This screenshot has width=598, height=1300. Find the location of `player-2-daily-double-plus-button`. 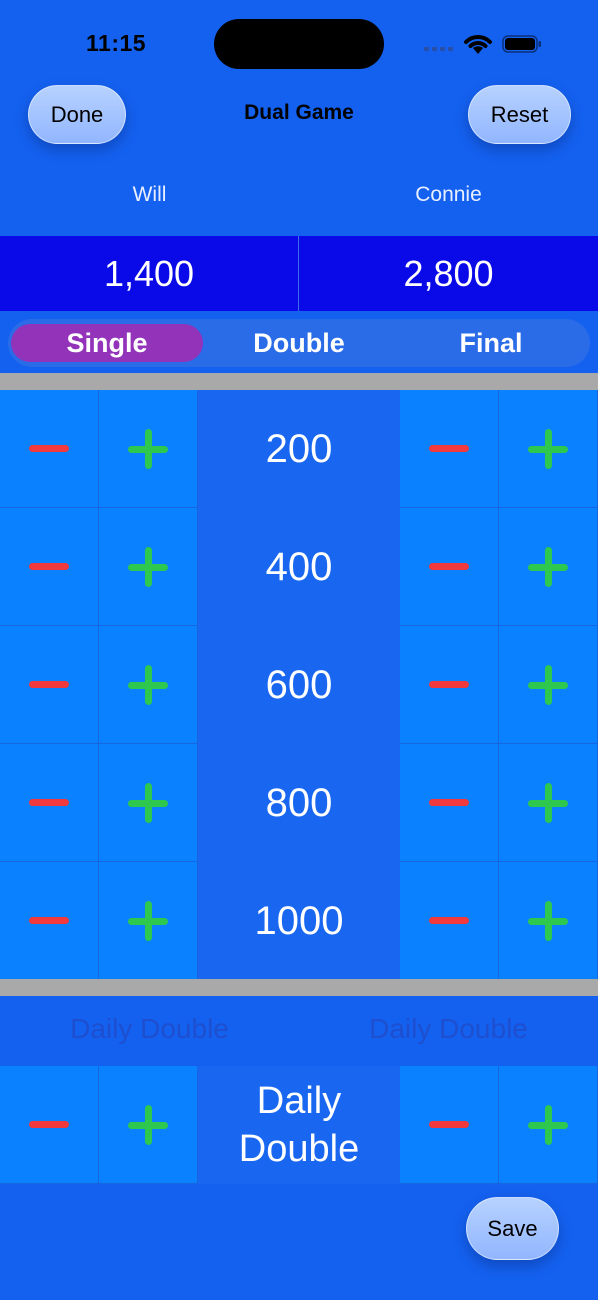

player-2-daily-double-plus-button is located at coordinates (548, 1125).